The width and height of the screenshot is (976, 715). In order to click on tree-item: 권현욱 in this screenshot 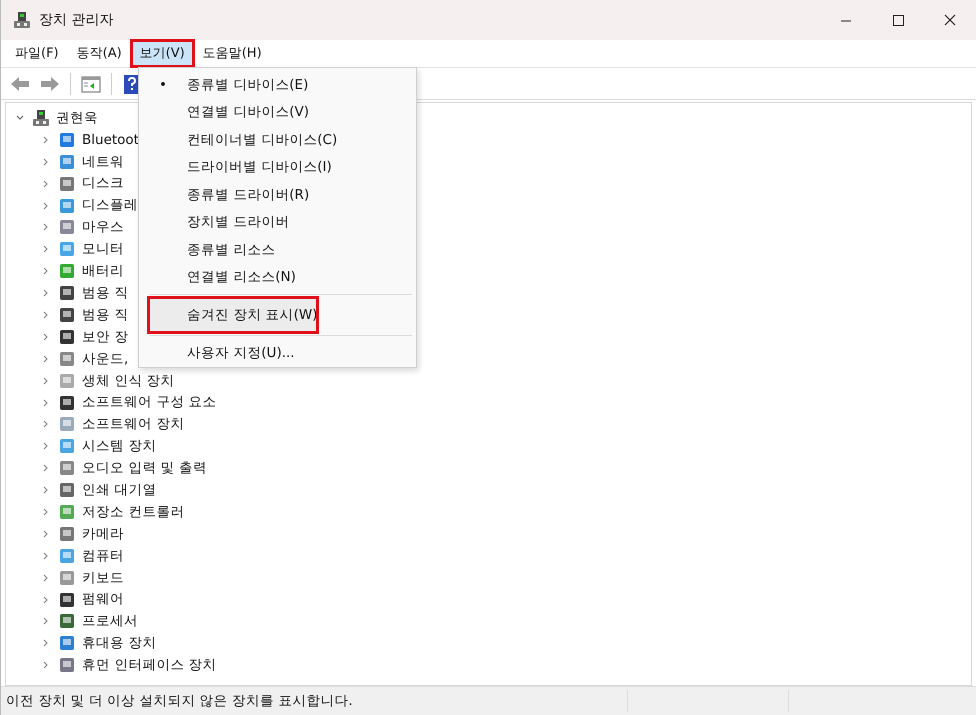, I will do `click(77, 118)`.